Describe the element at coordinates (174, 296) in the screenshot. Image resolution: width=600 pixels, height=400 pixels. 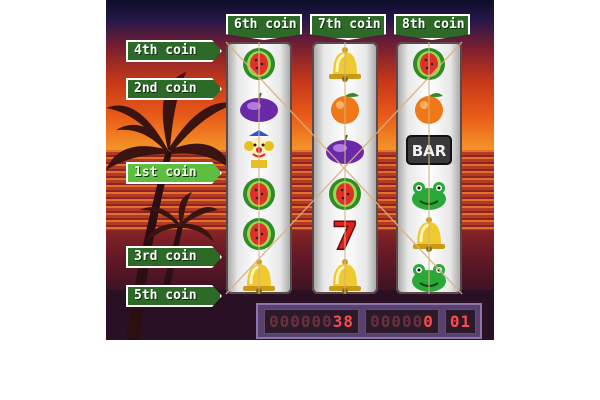
I see `payline-label-5th: 5th coin` at that location.